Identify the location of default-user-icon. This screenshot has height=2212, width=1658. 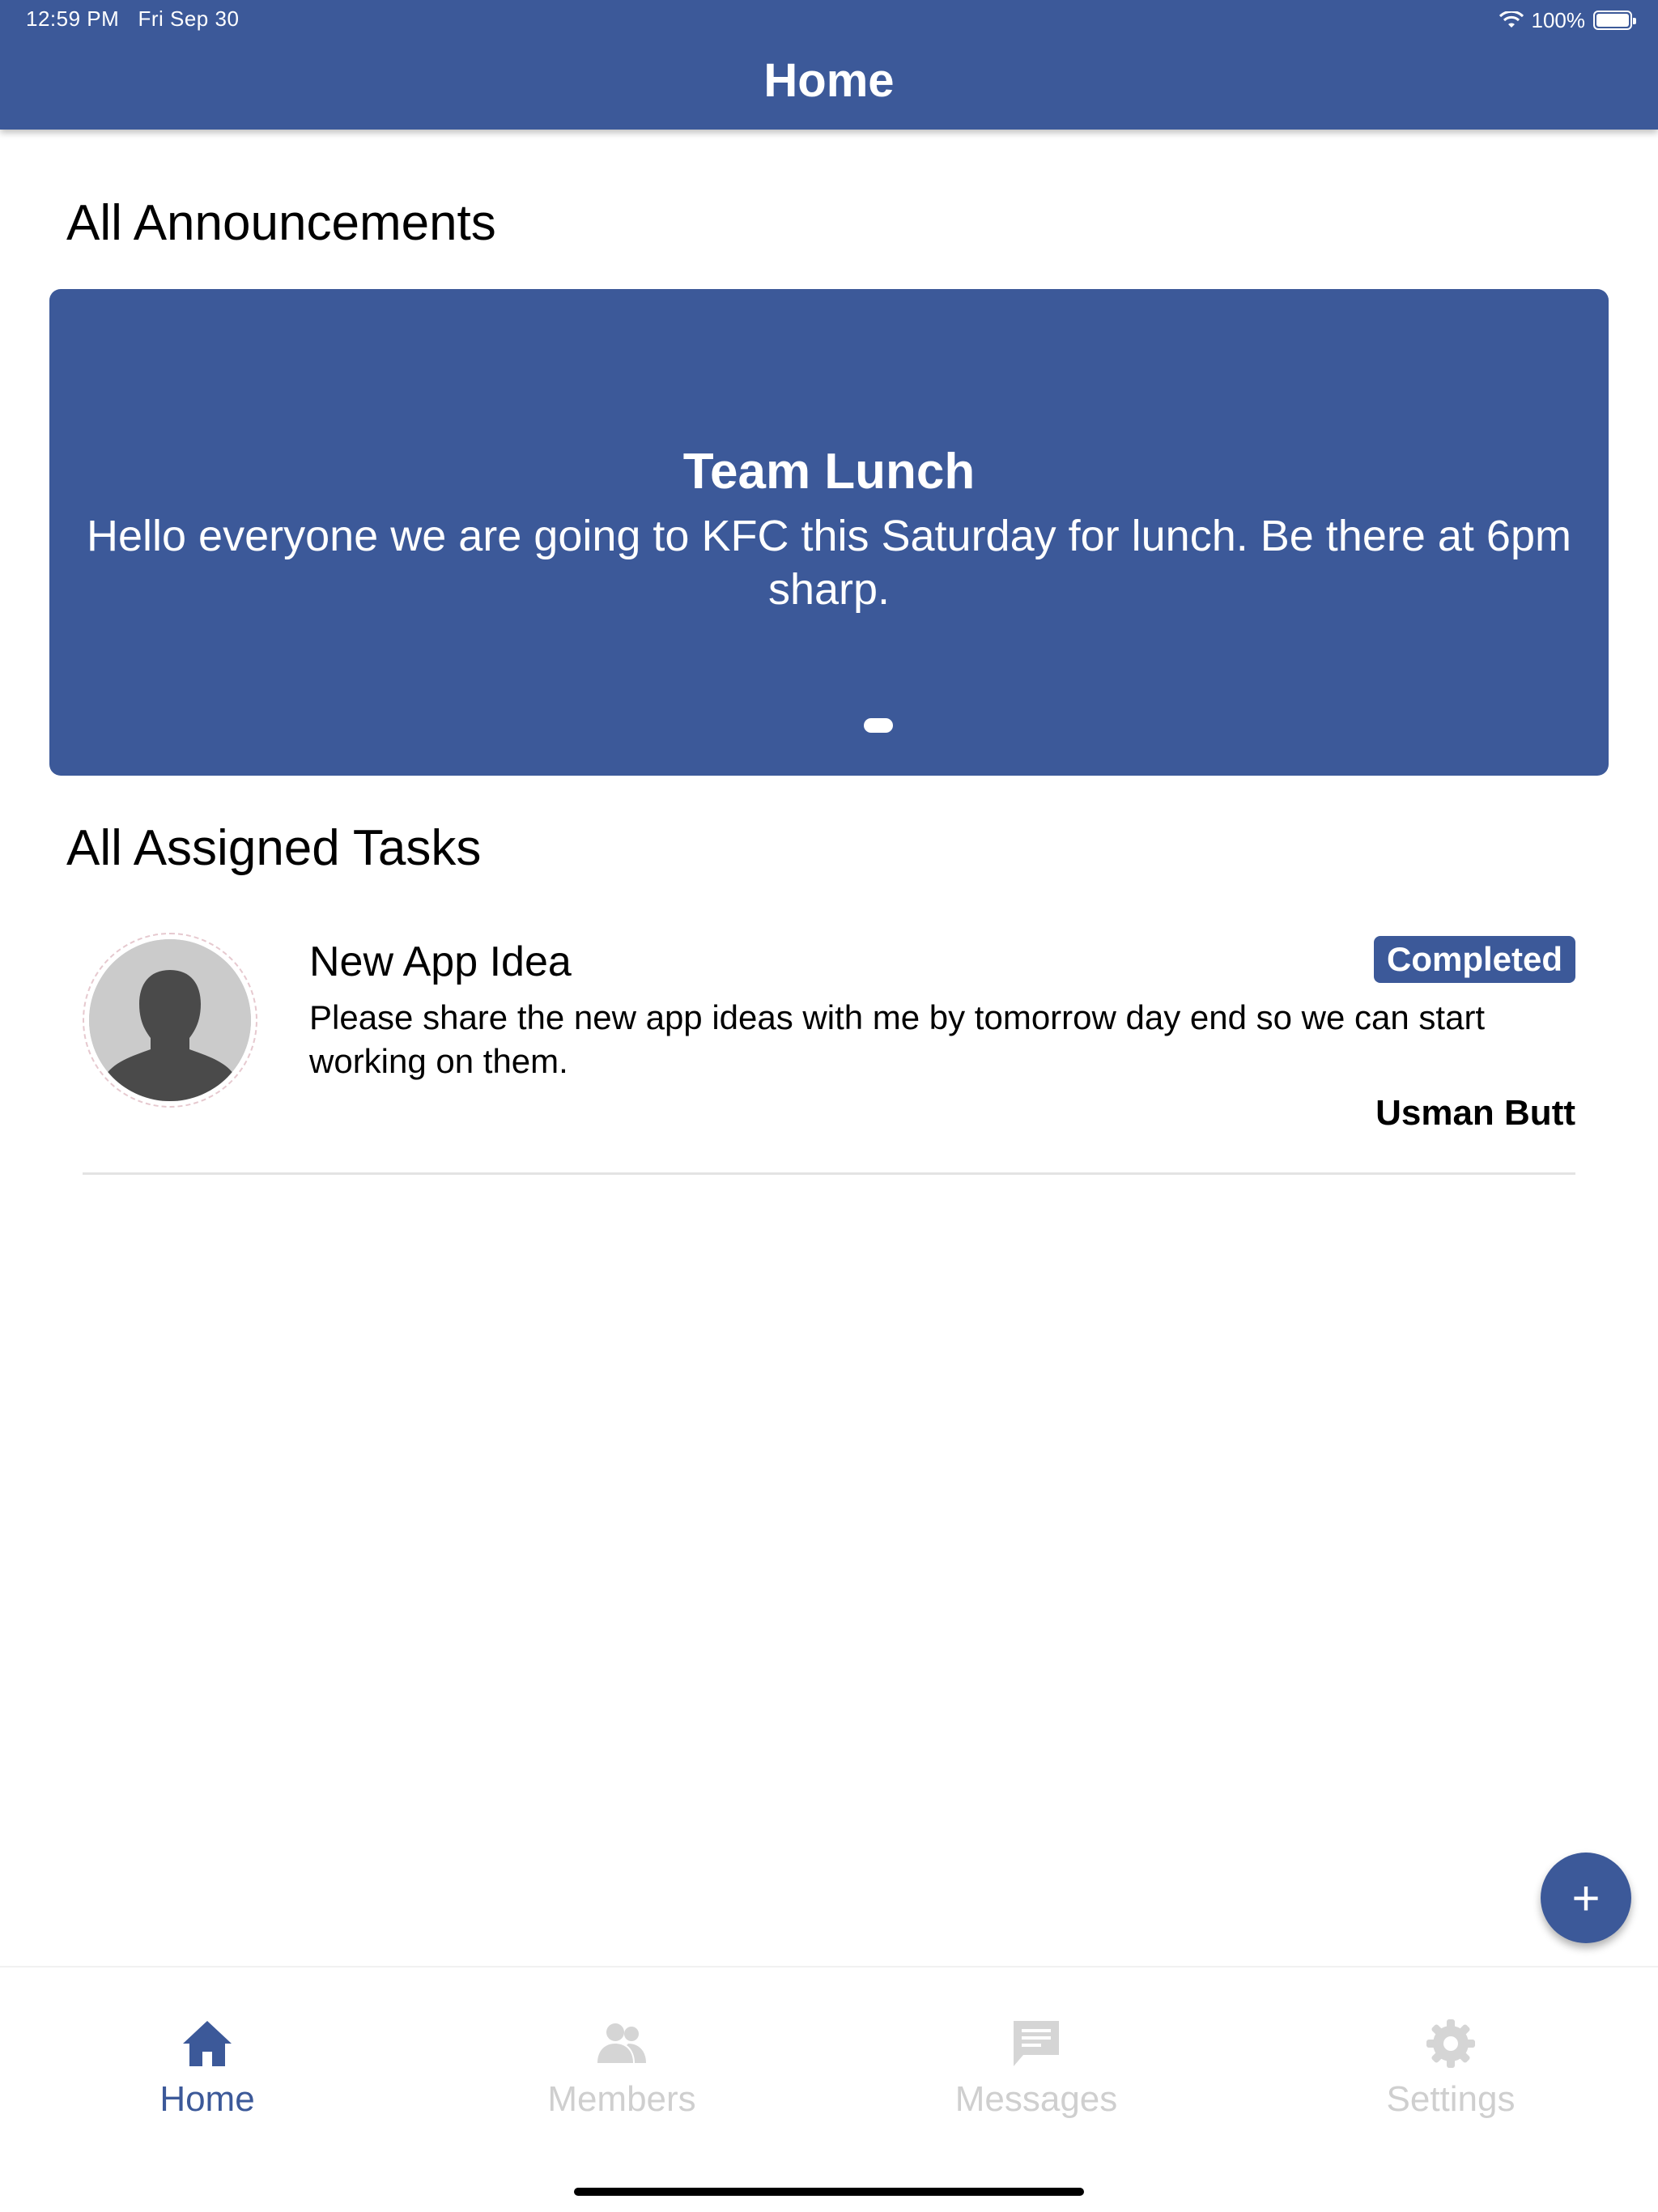
(170, 1020).